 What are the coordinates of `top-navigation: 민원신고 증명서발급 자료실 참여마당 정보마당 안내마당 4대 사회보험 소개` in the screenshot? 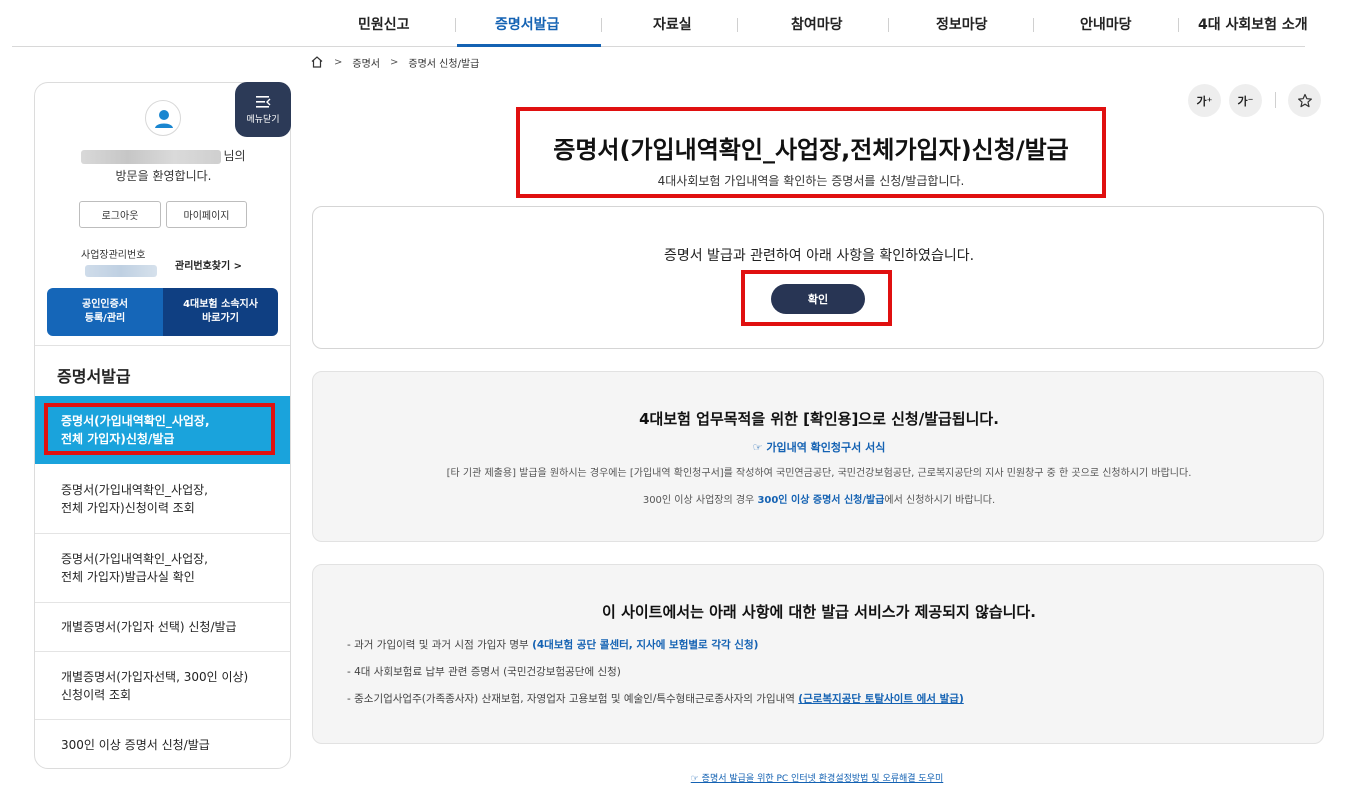 It's located at (660, 23).